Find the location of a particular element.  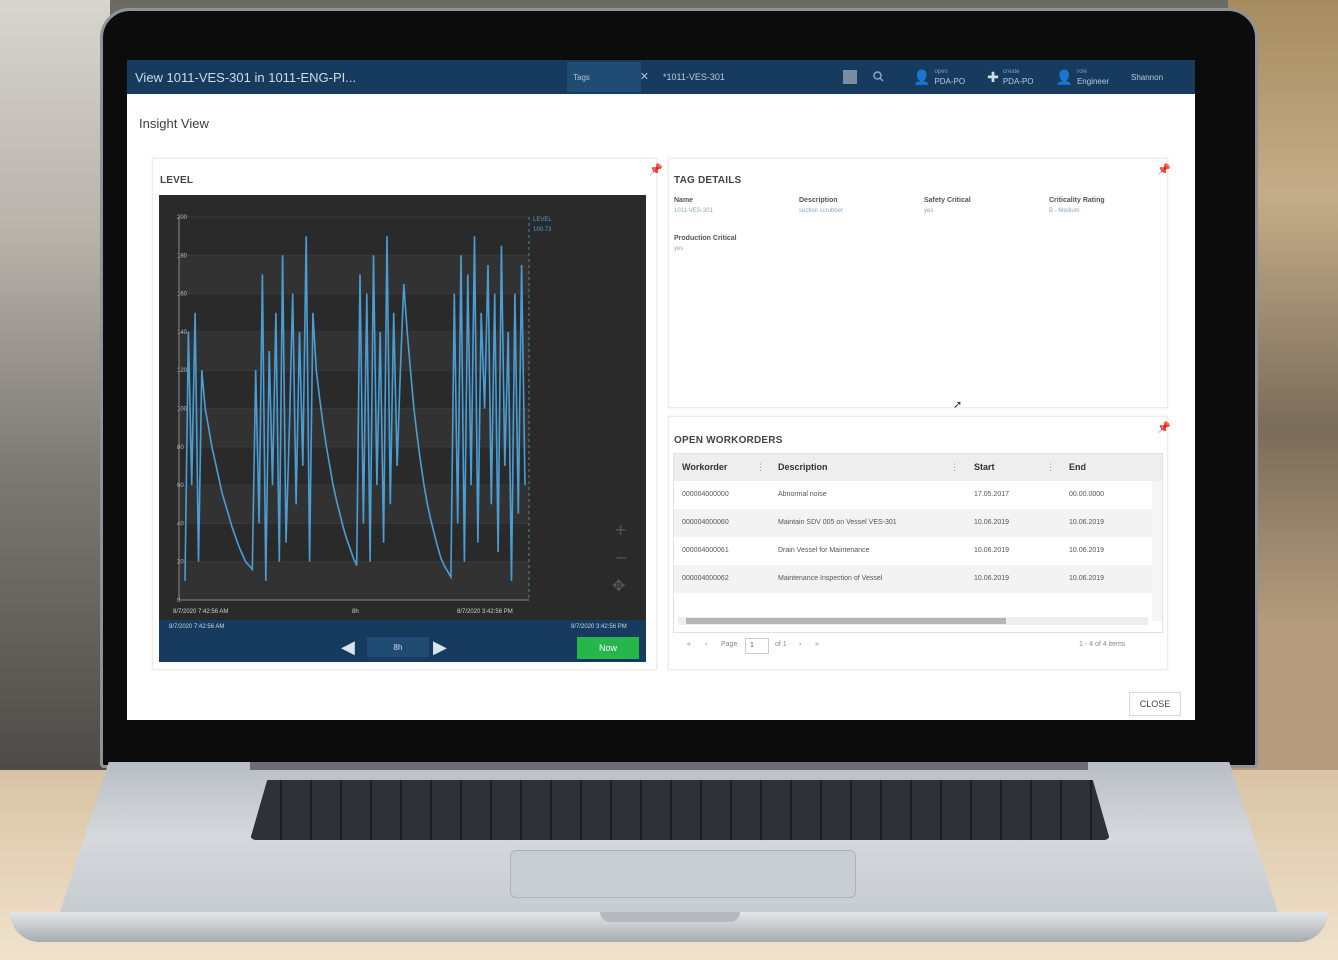

description-cell: Drain Vessel for Maintenance is located at coordinates (824, 550).